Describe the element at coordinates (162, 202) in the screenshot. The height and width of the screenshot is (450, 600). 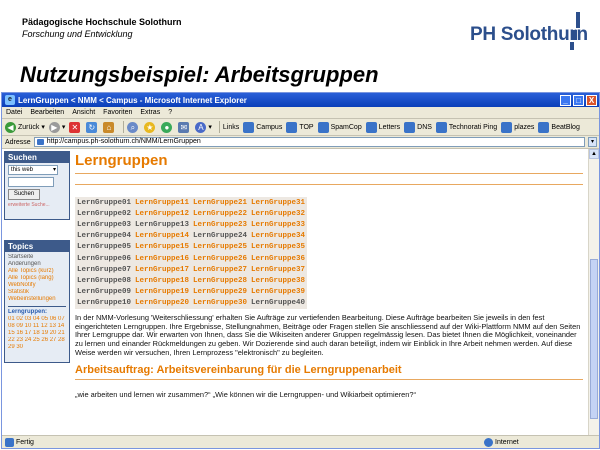
I see `group-link: LernGruppe11` at that location.